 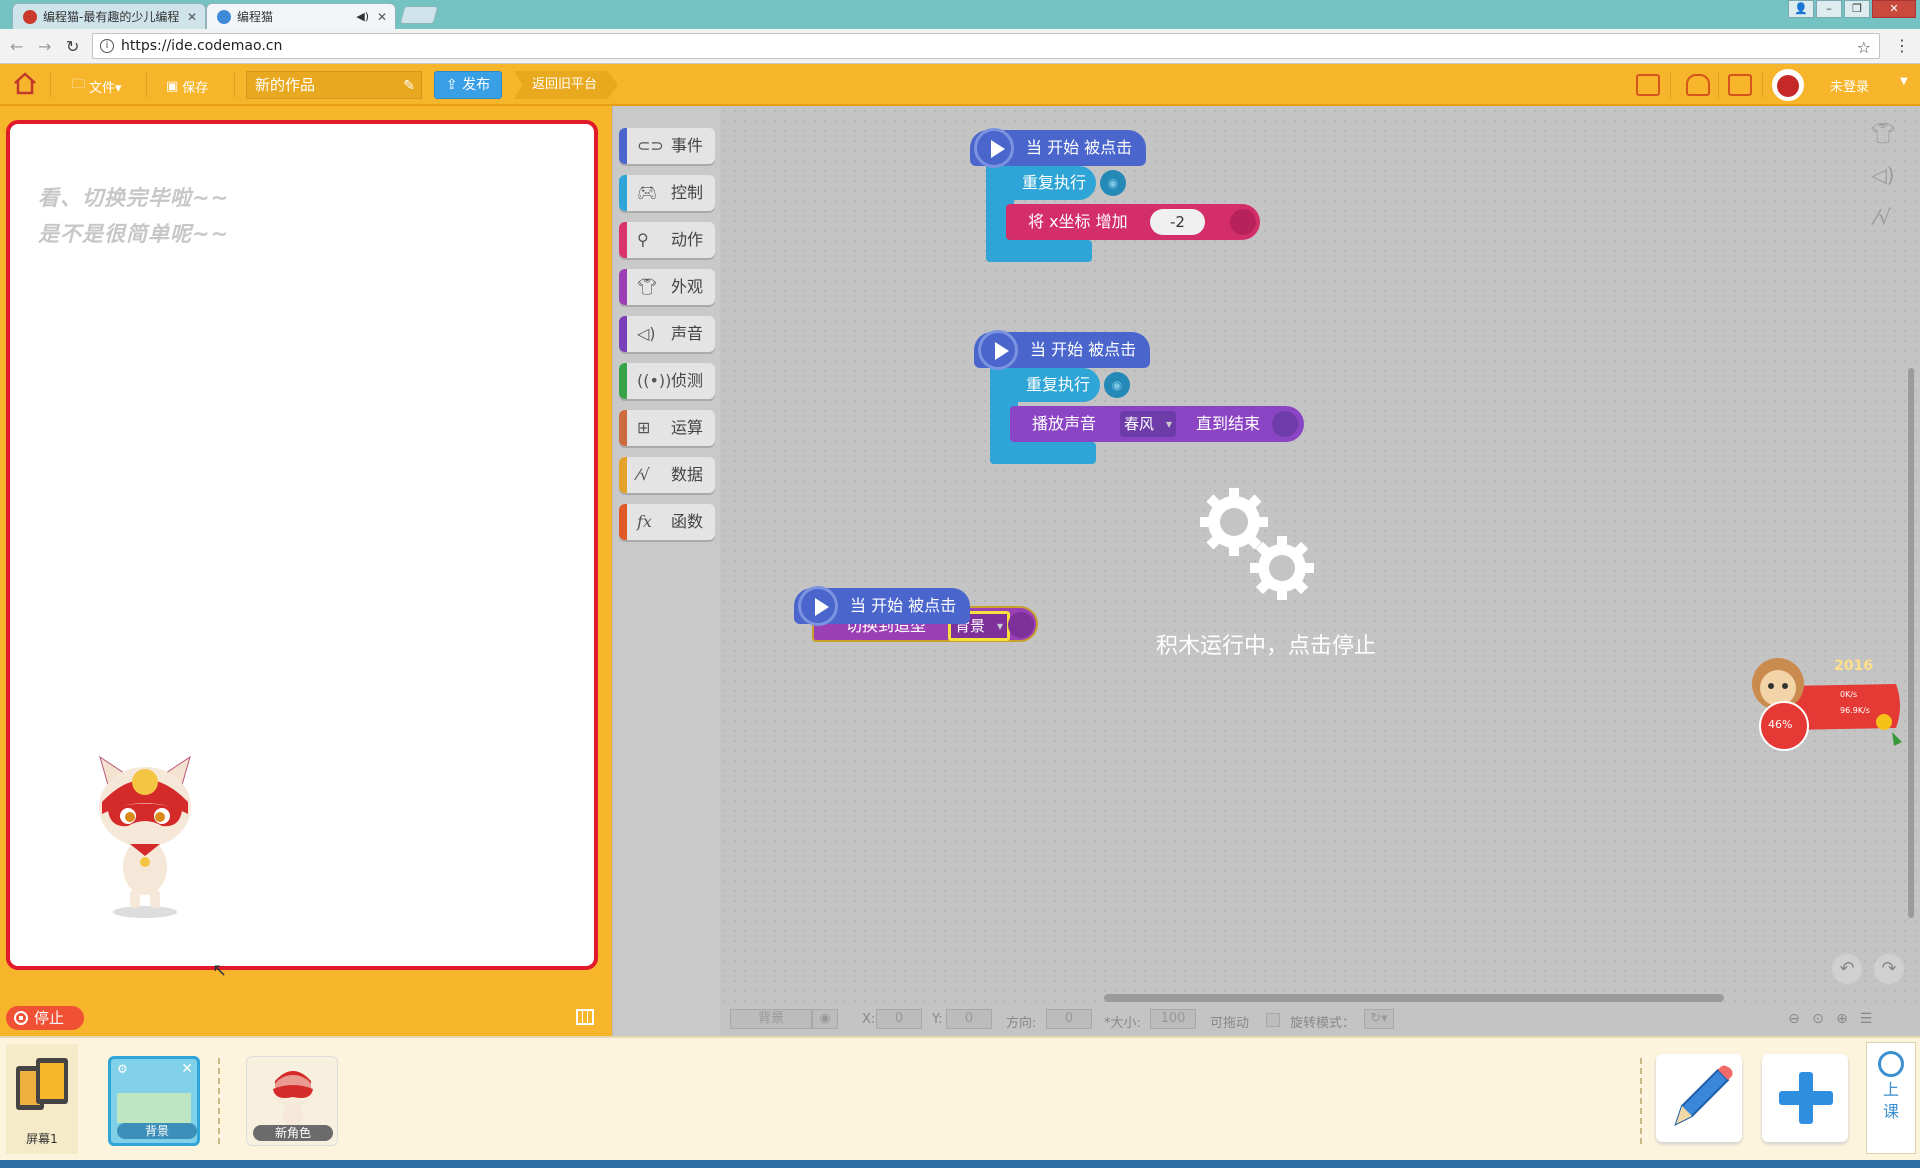 I want to click on y-position-input: 0, so click(x=969, y=1019).